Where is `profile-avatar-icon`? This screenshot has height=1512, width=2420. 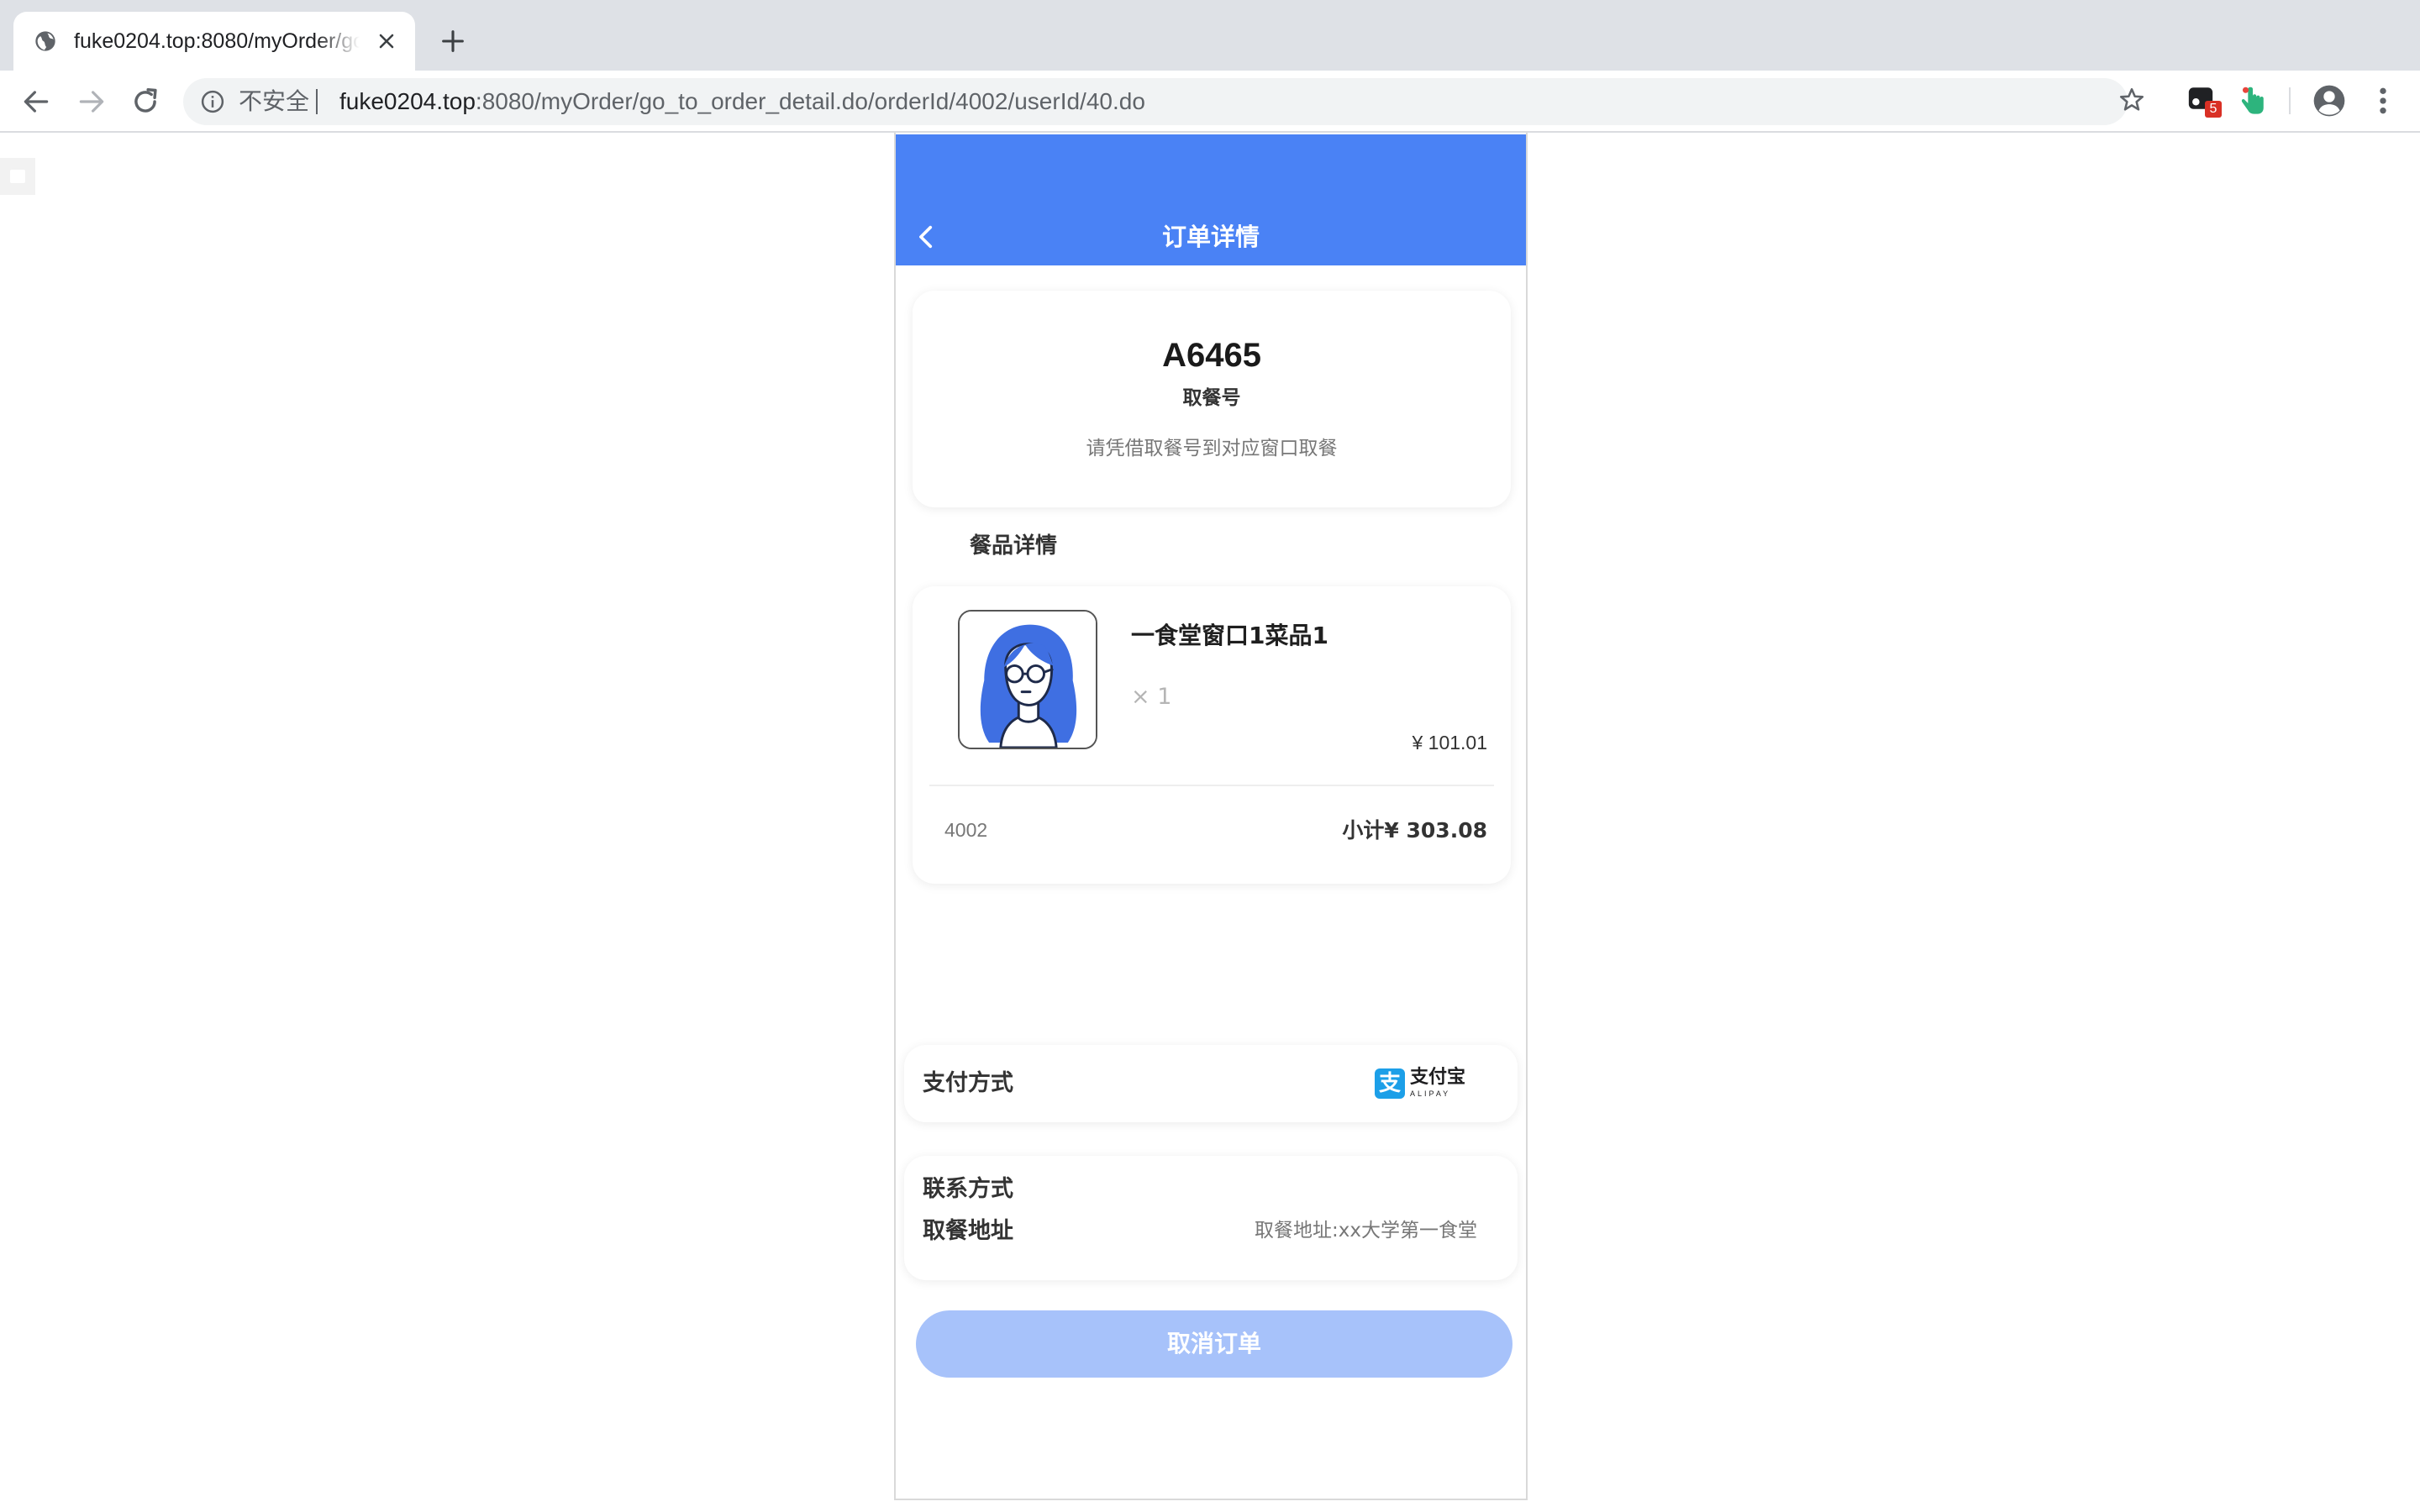 profile-avatar-icon is located at coordinates (2329, 101).